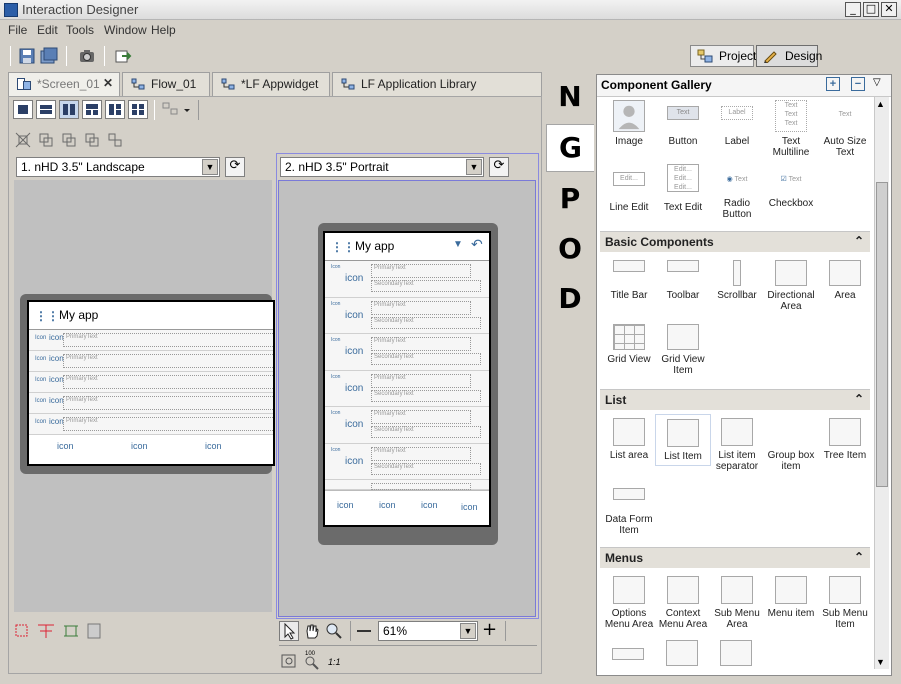 The width and height of the screenshot is (901, 684). I want to click on horizontal-split-button, so click(46, 109).